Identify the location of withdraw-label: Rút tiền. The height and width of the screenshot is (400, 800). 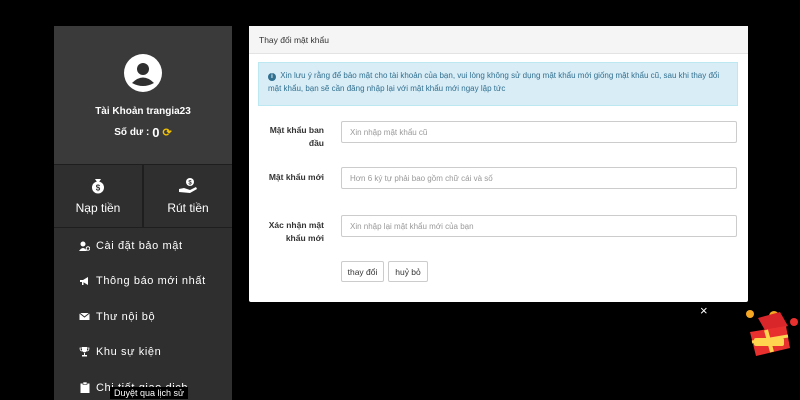
(188, 208).